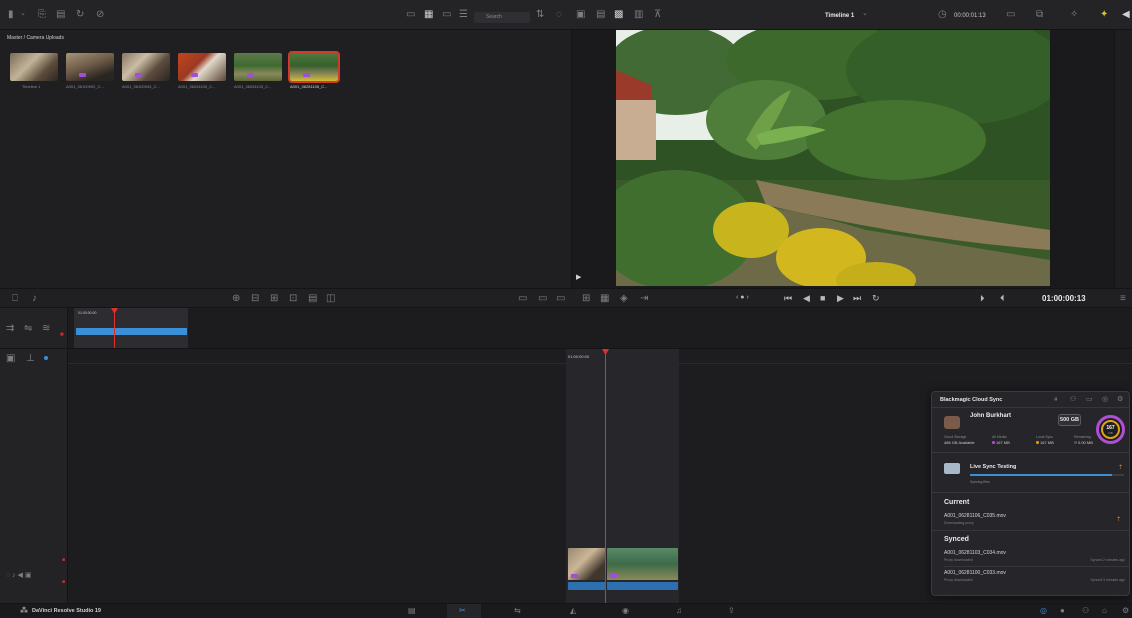 Image resolution: width=1132 pixels, height=618 pixels. What do you see at coordinates (560, 299) in the screenshot?
I see `replace-icon: ▭` at bounding box center [560, 299].